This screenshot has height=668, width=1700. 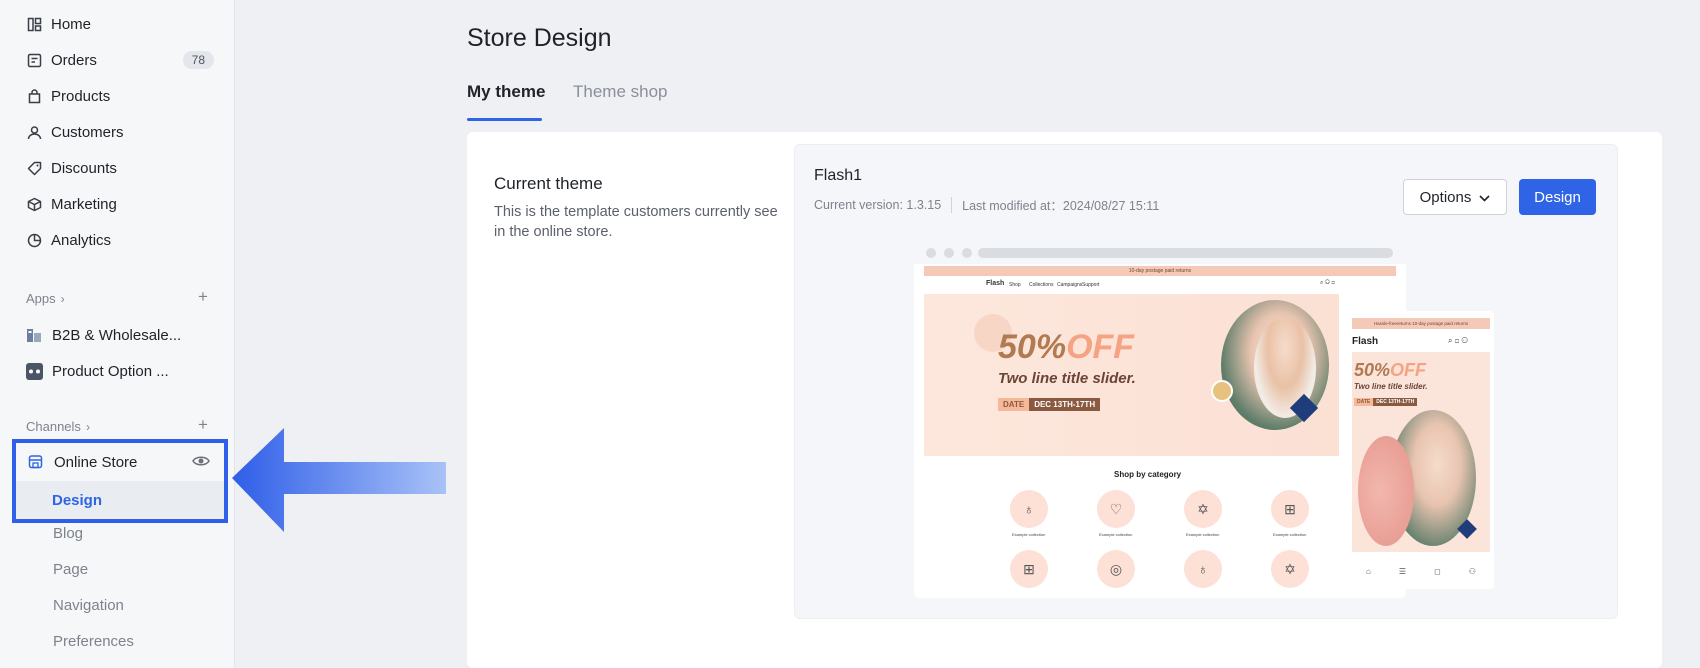 I want to click on preview-nav-link: Campaigns, so click(x=1070, y=285).